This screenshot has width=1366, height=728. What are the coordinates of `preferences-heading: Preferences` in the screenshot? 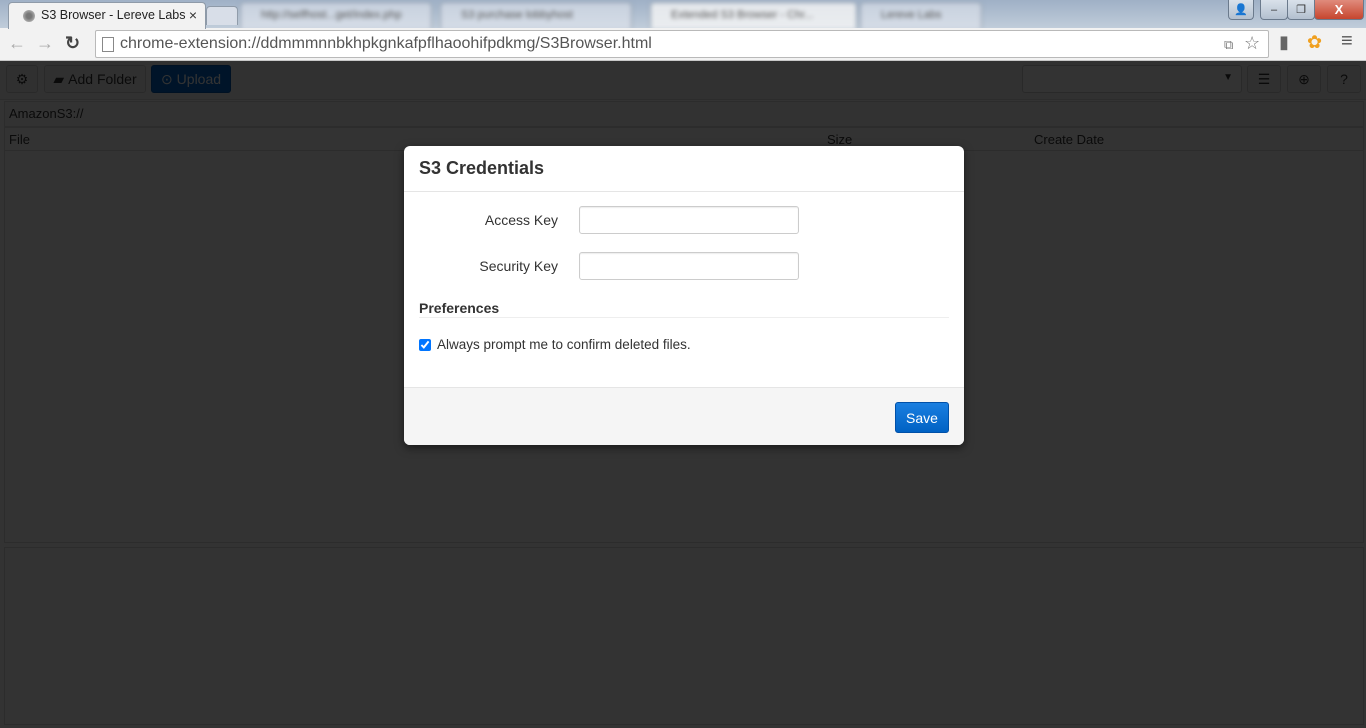 It's located at (459, 308).